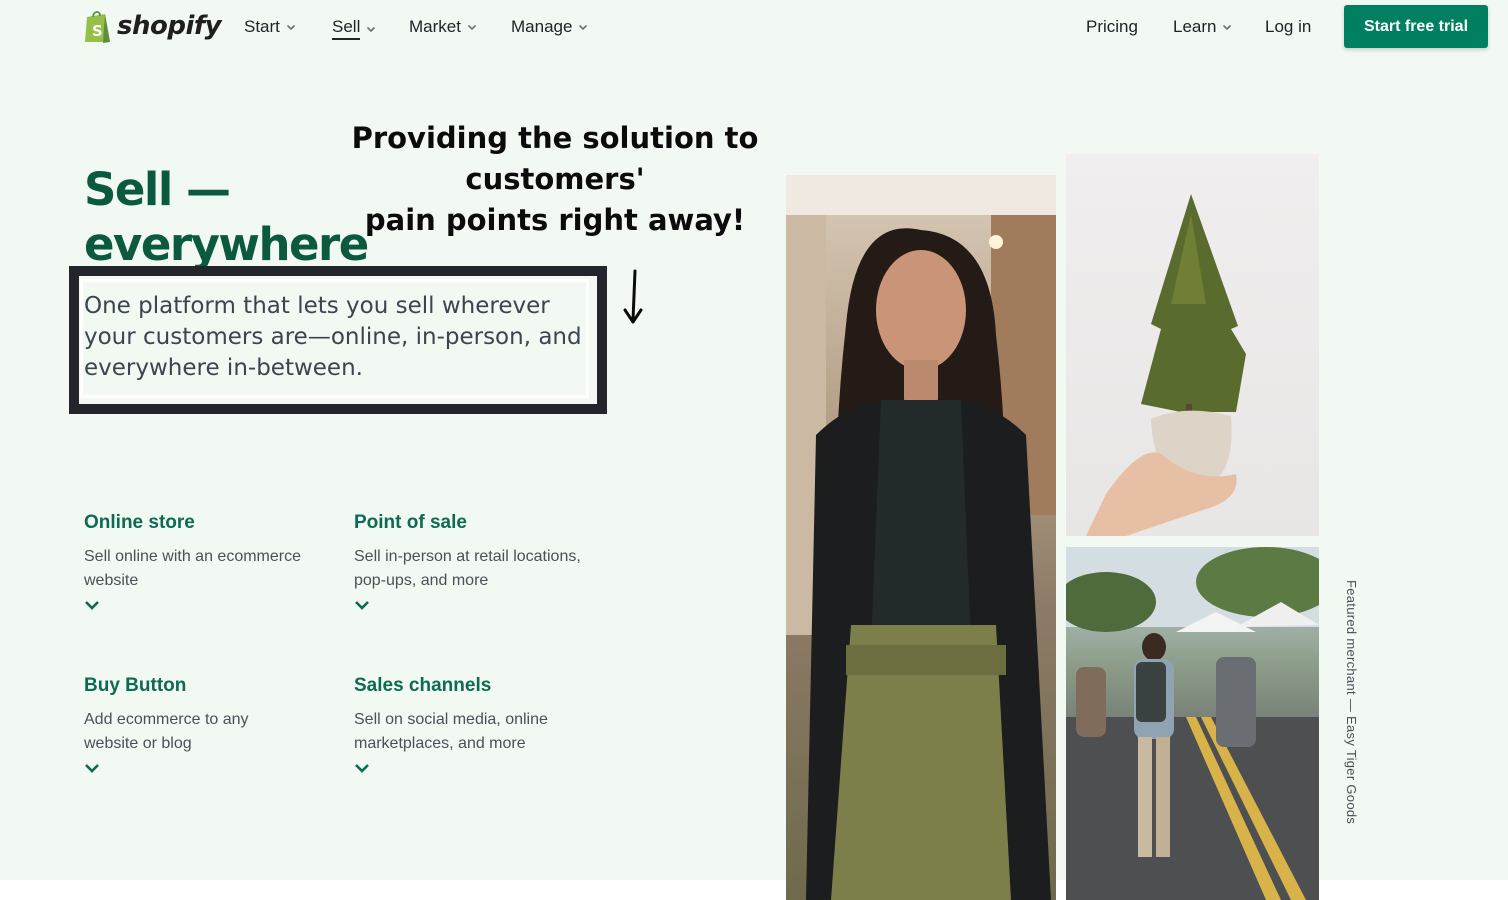 The height and width of the screenshot is (900, 1508). I want to click on plant-photo, so click(1192, 345).